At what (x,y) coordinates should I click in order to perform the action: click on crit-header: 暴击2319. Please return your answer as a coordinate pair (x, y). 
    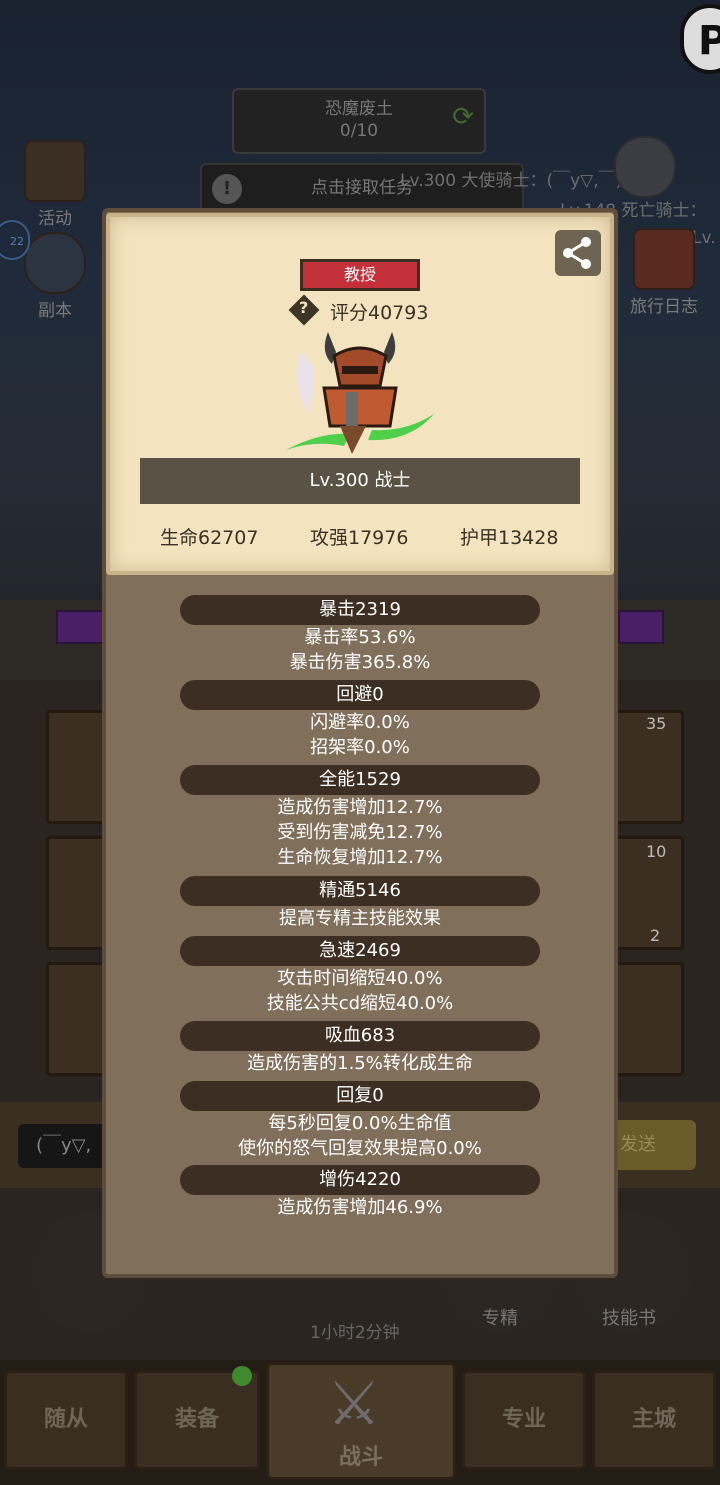
    Looking at the image, I should click on (360, 610).